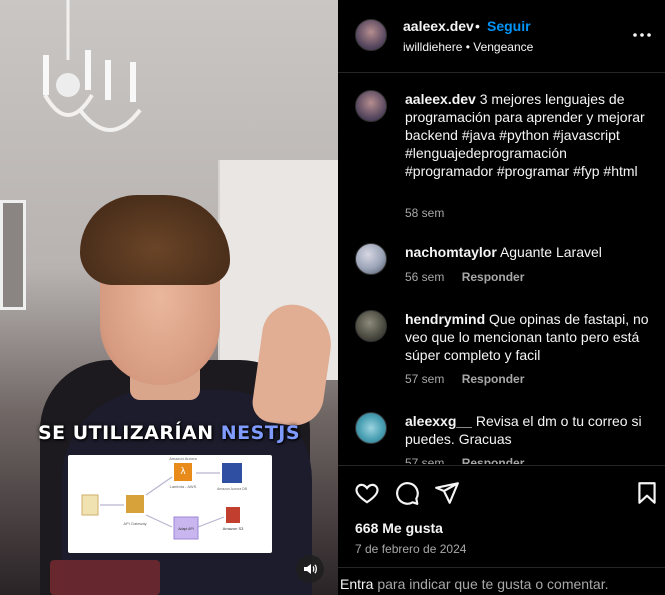  Describe the element at coordinates (13, 255) in the screenshot. I see `wall-picture` at that location.